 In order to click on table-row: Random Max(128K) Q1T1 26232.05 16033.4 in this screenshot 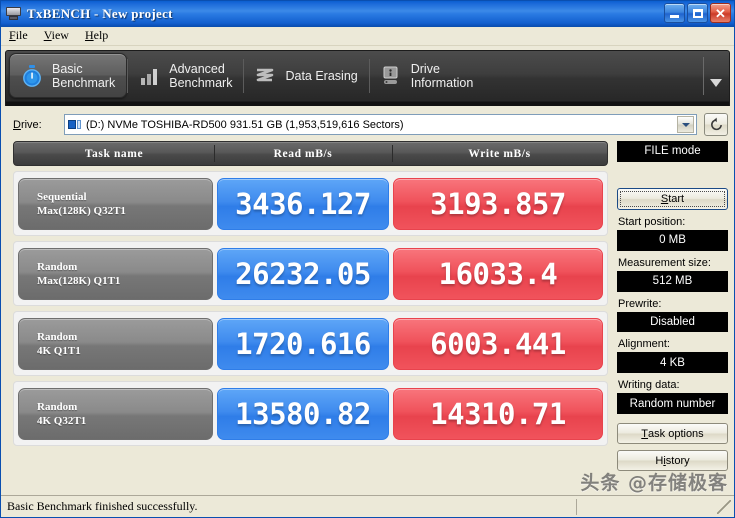, I will do `click(310, 273)`.